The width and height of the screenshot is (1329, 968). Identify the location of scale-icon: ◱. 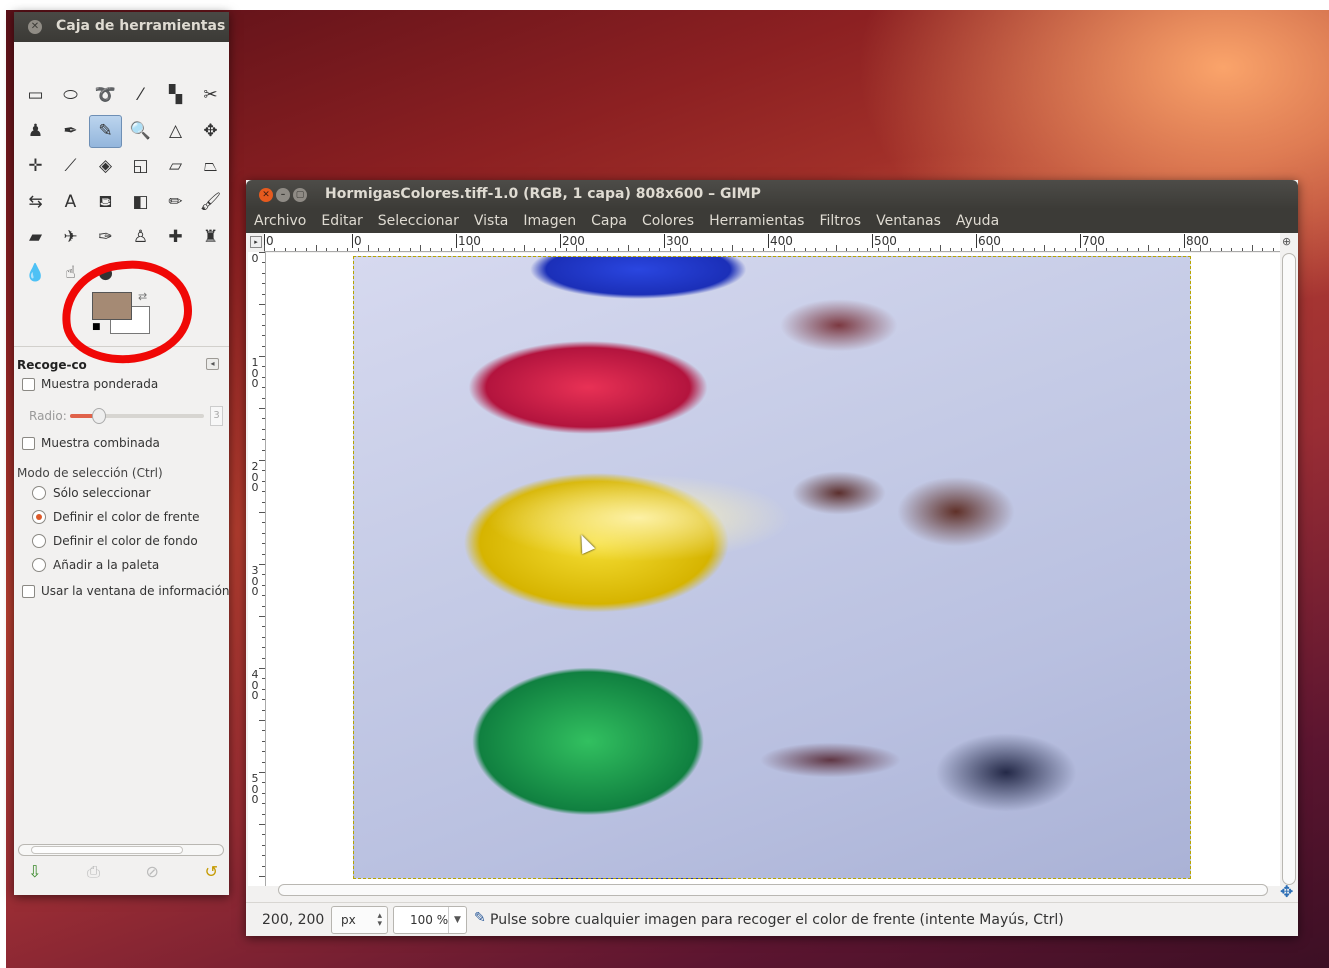
(140, 167).